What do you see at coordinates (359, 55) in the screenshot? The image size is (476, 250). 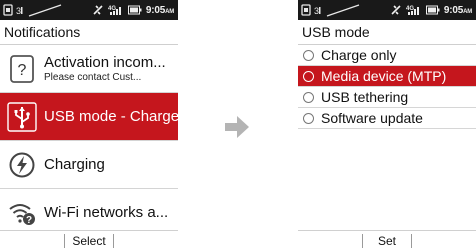 I see `option-label: Charge only` at bounding box center [359, 55].